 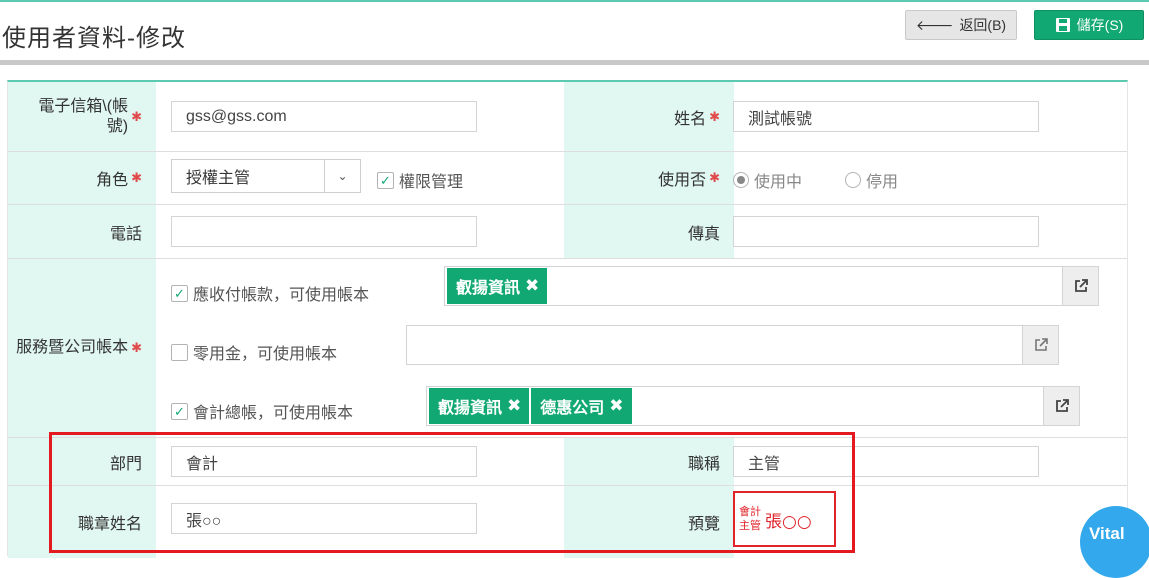 I want to click on stamp-name-field: 張○○, so click(x=324, y=518).